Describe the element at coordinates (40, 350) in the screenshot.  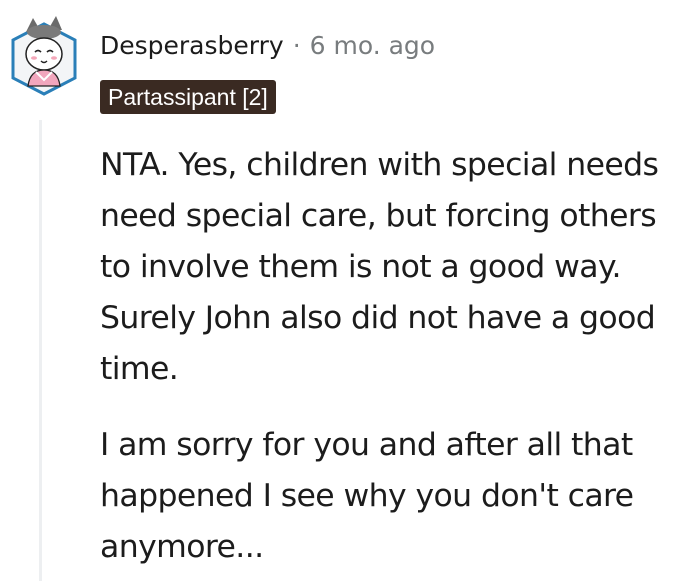
I see `thread-line` at that location.